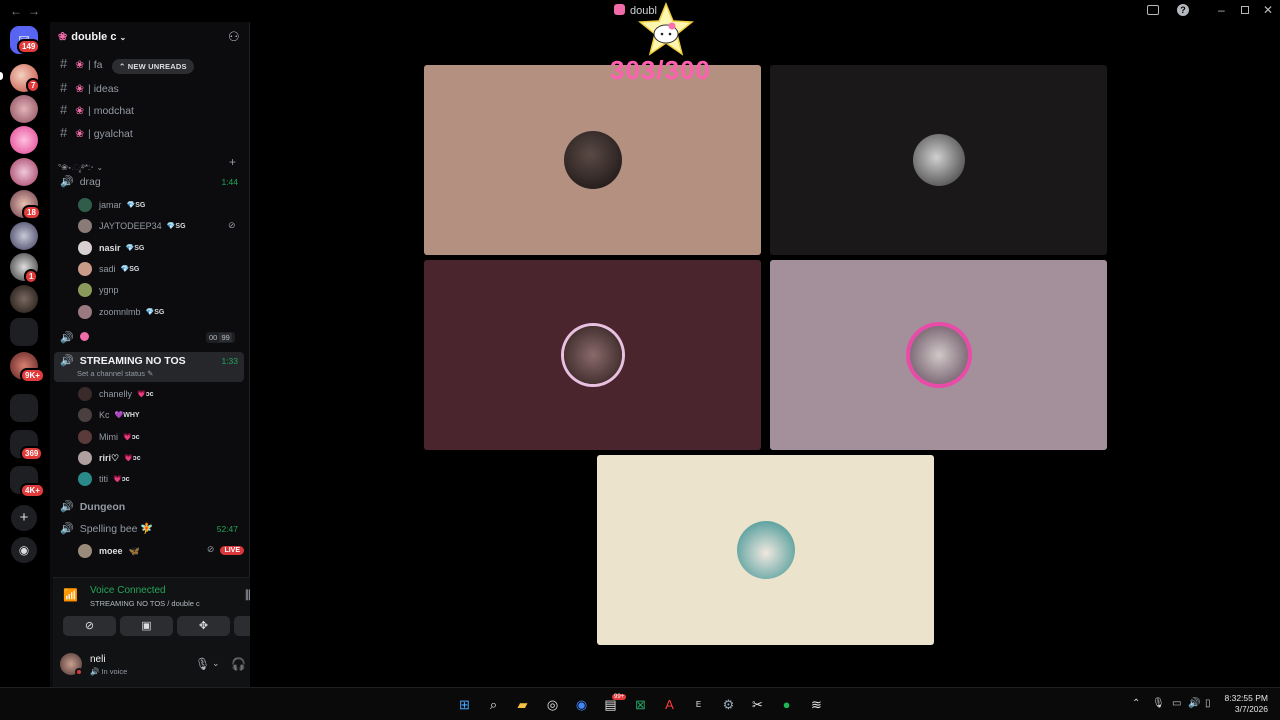 The image size is (1280, 720). What do you see at coordinates (109, 290) in the screenshot?
I see `member-name: ygnp` at bounding box center [109, 290].